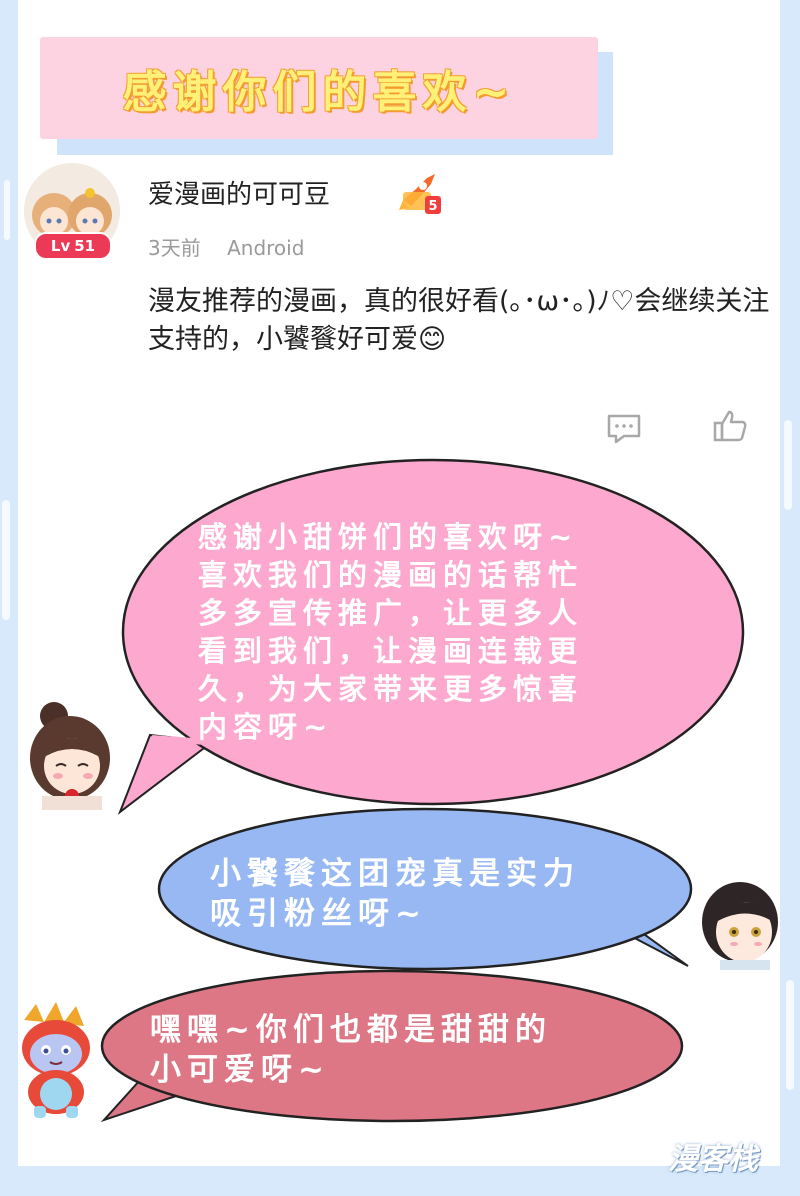 Image resolution: width=800 pixels, height=1196 pixels. Describe the element at coordinates (266, 248) in the screenshot. I see `comment-device: Android` at that location.